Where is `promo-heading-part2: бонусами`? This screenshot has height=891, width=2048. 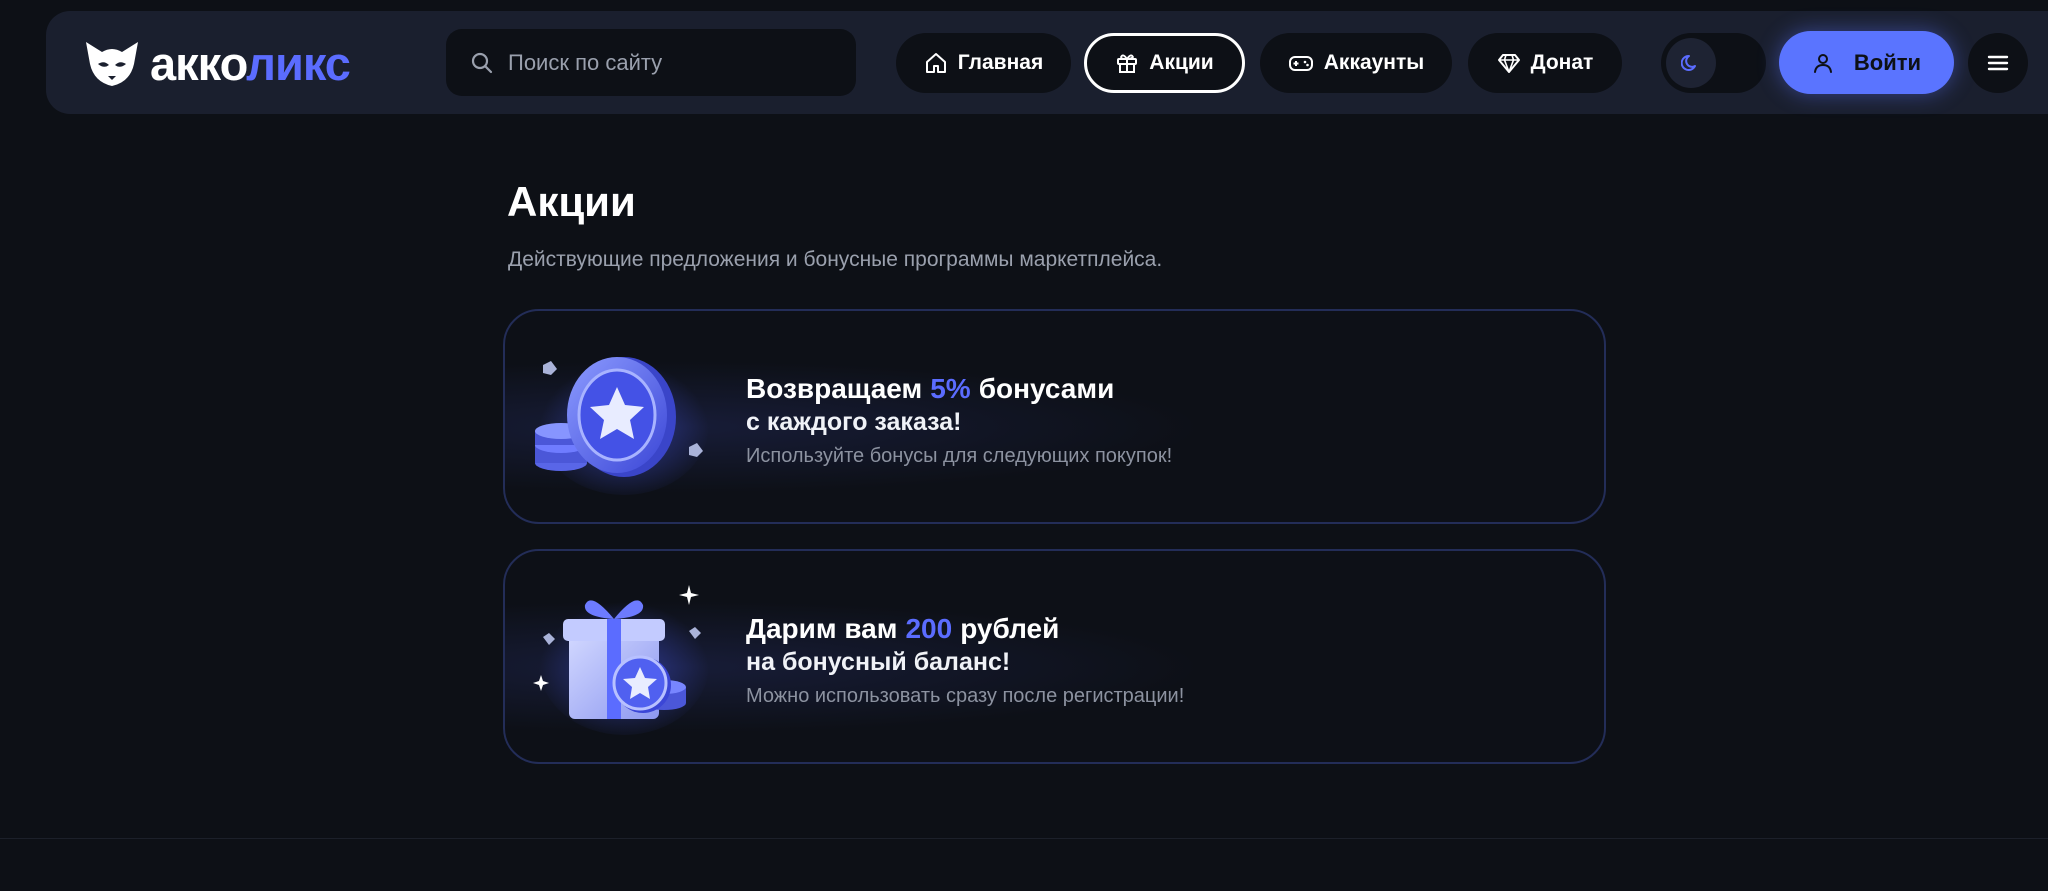 promo-heading-part2: бонусами is located at coordinates (1046, 388).